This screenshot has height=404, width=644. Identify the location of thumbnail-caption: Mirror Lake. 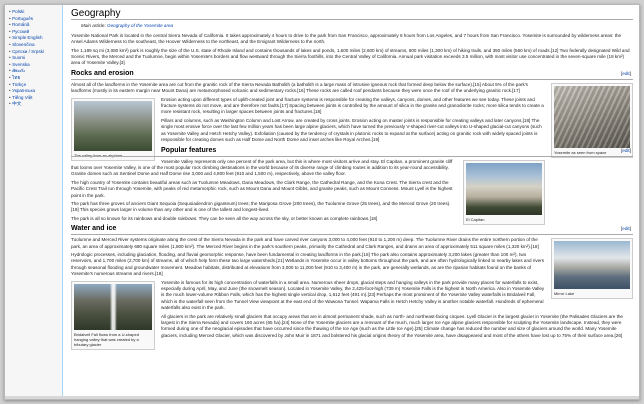
(564, 294).